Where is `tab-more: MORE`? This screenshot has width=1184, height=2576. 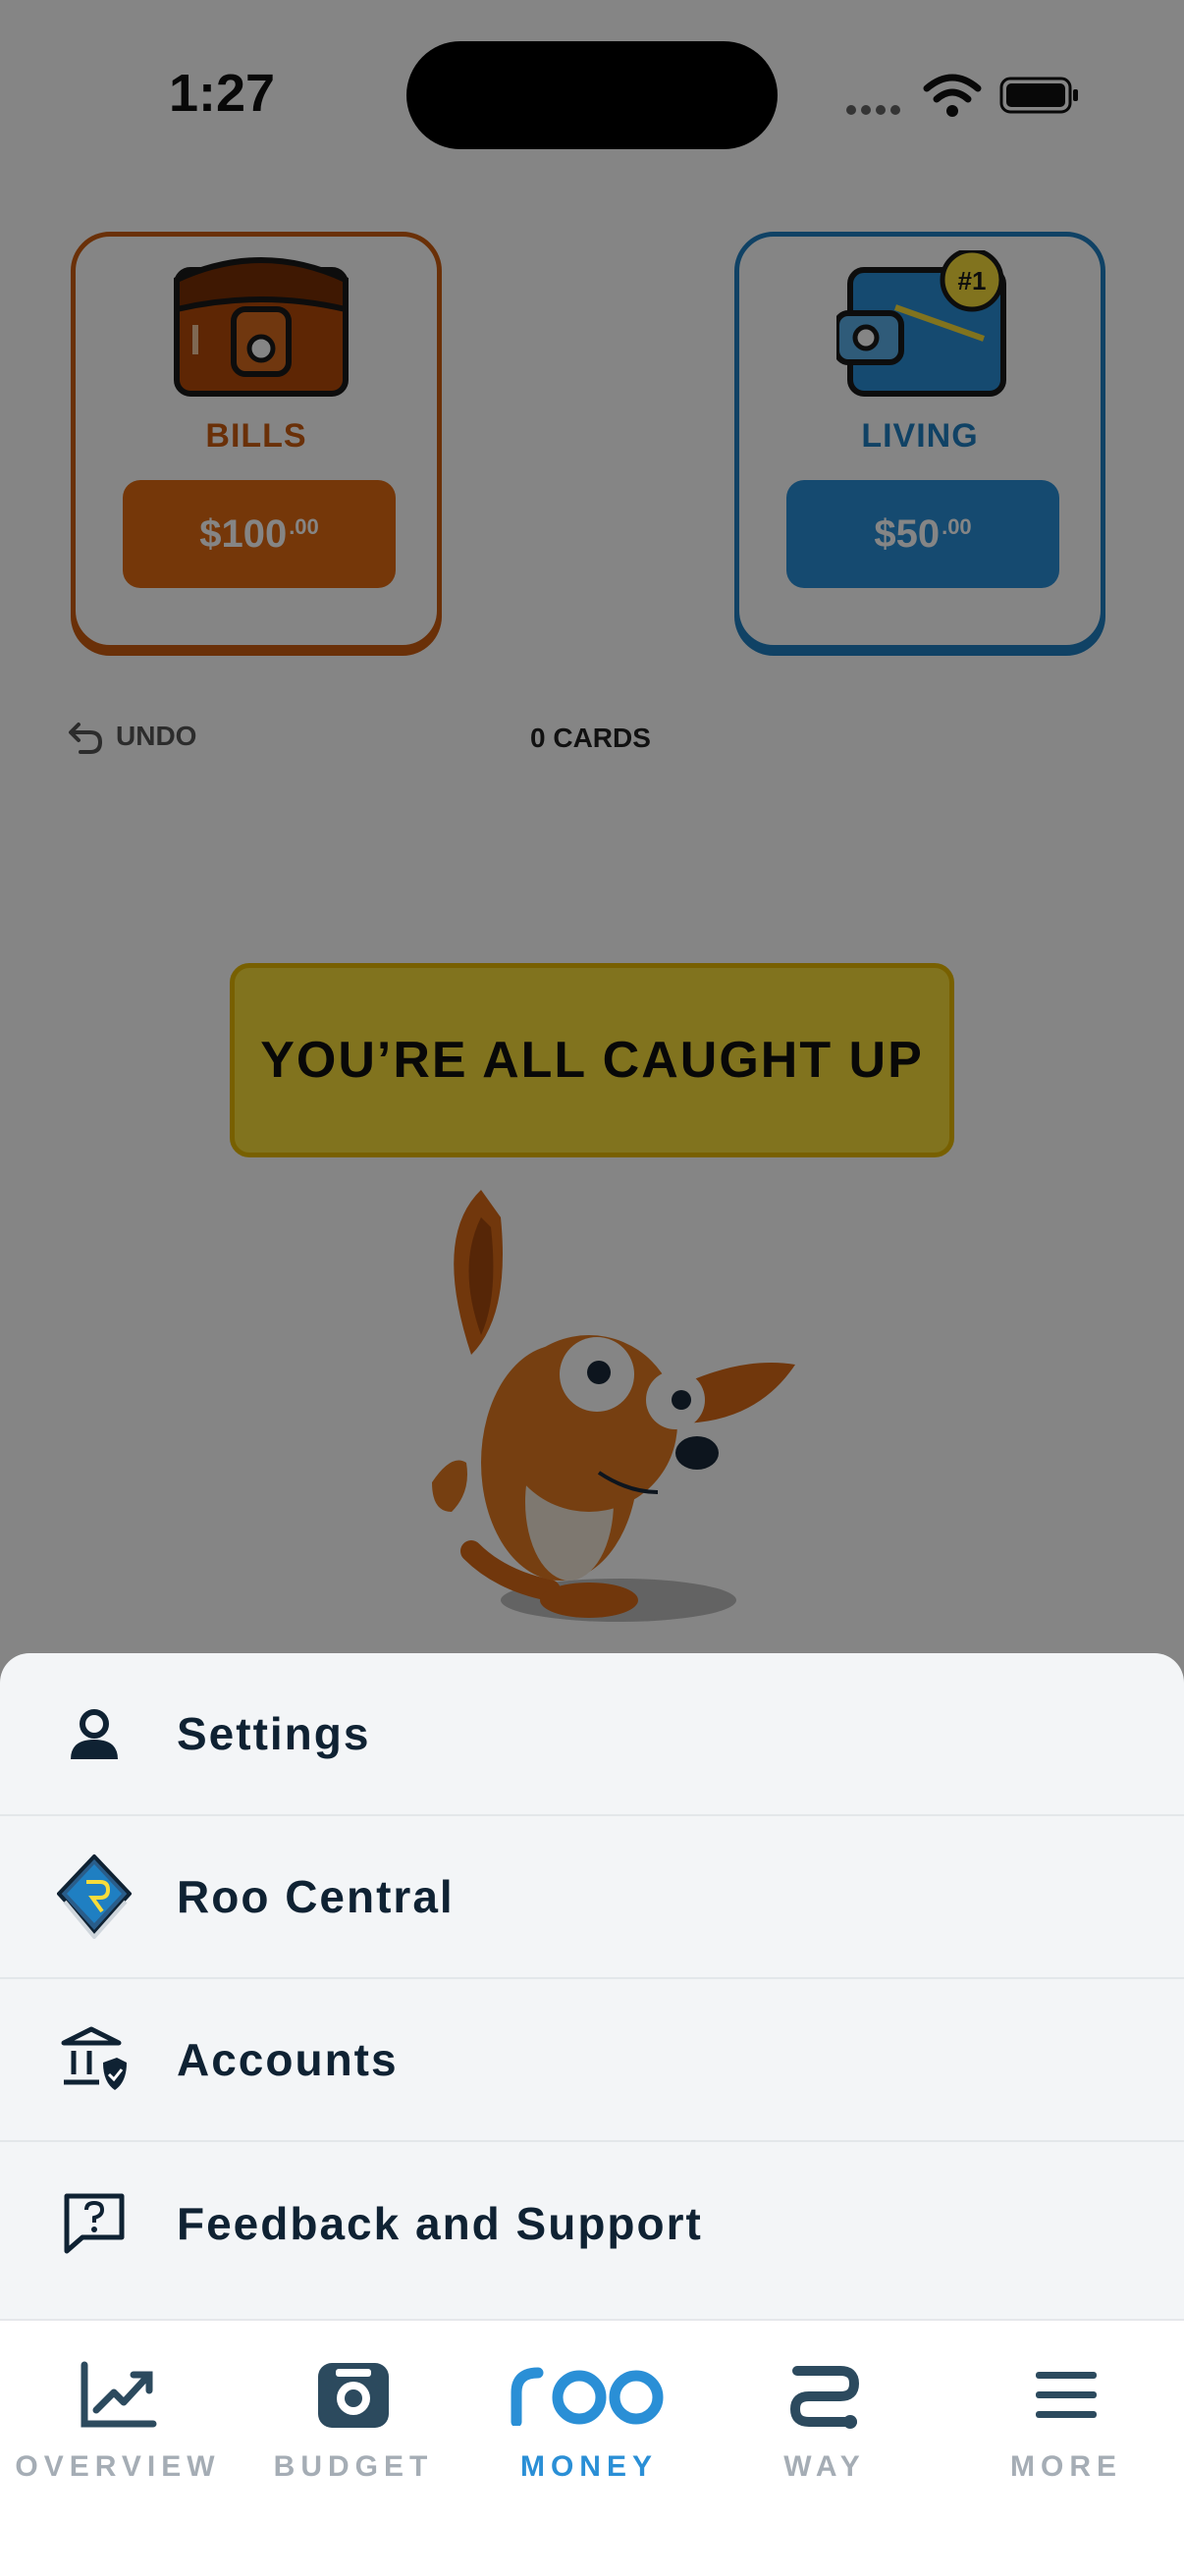 tab-more: MORE is located at coordinates (1066, 2419).